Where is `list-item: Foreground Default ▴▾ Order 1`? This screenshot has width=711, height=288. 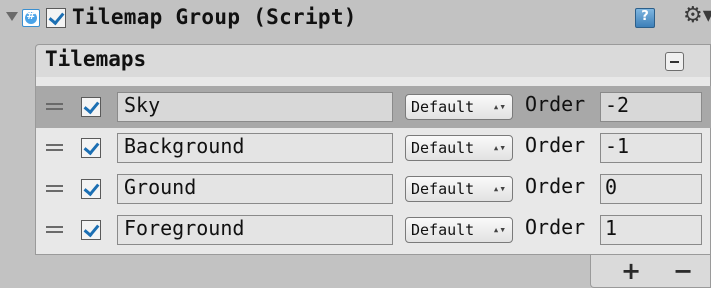 list-item: Foreground Default ▴▾ Order 1 is located at coordinates (373, 230).